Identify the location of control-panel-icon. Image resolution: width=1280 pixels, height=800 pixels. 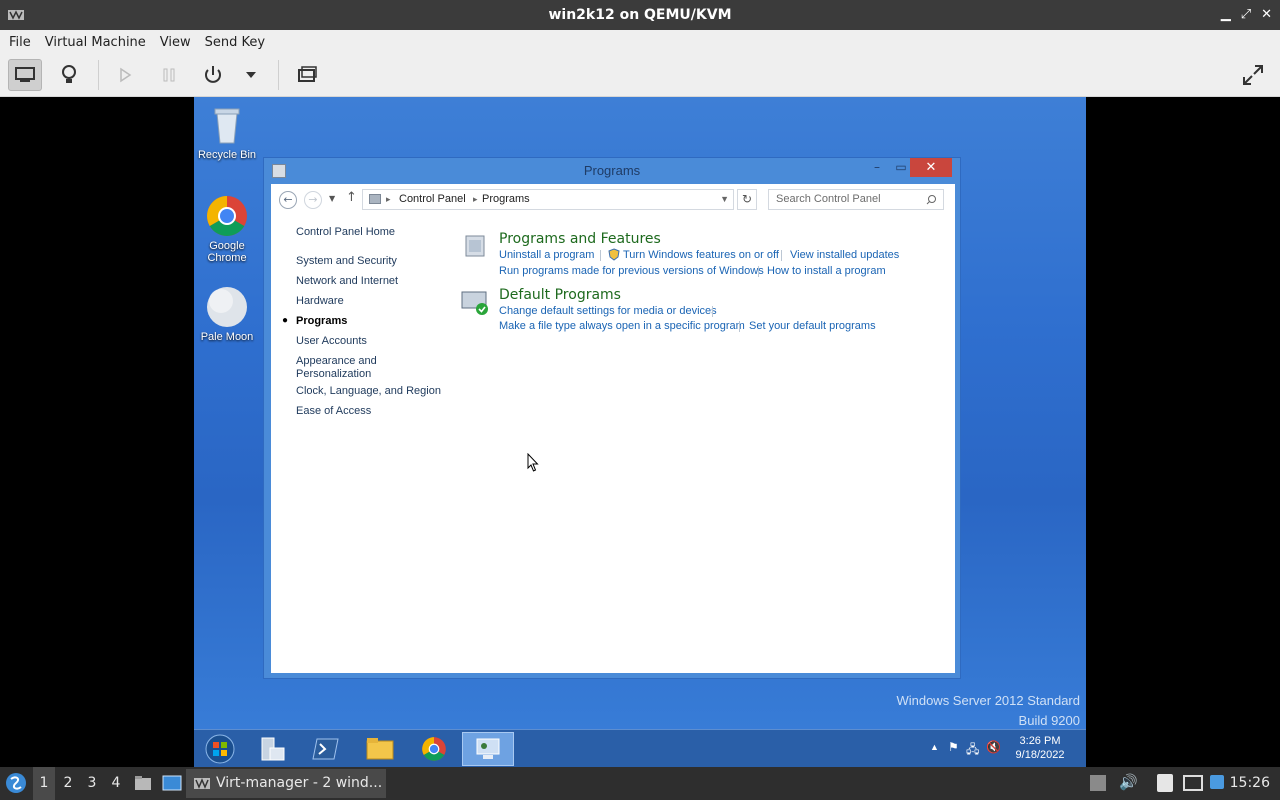
(488, 748).